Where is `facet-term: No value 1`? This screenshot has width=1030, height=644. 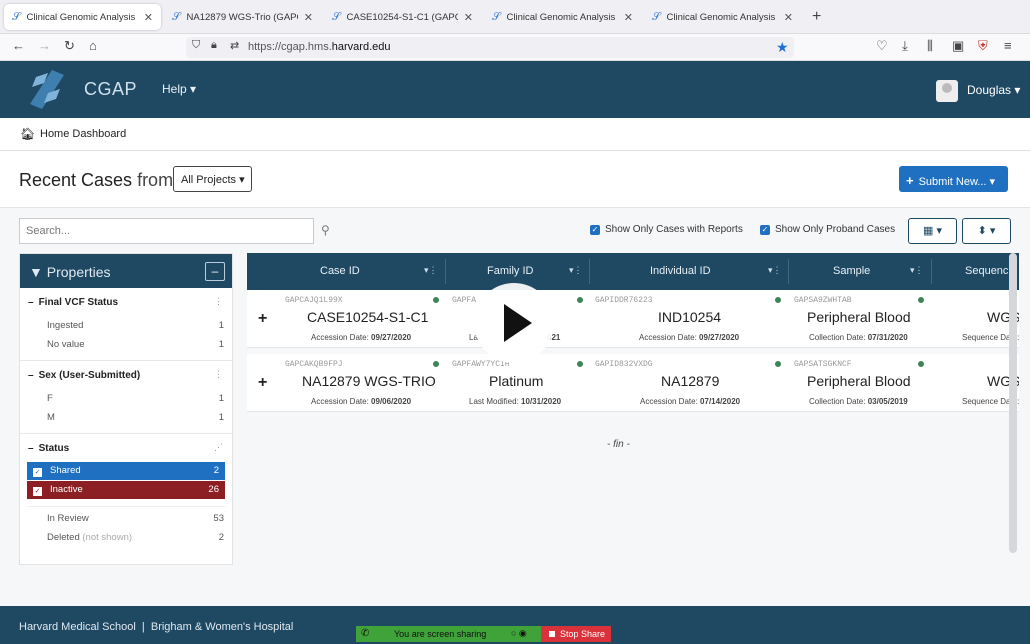
facet-term: No value 1 is located at coordinates (126, 344).